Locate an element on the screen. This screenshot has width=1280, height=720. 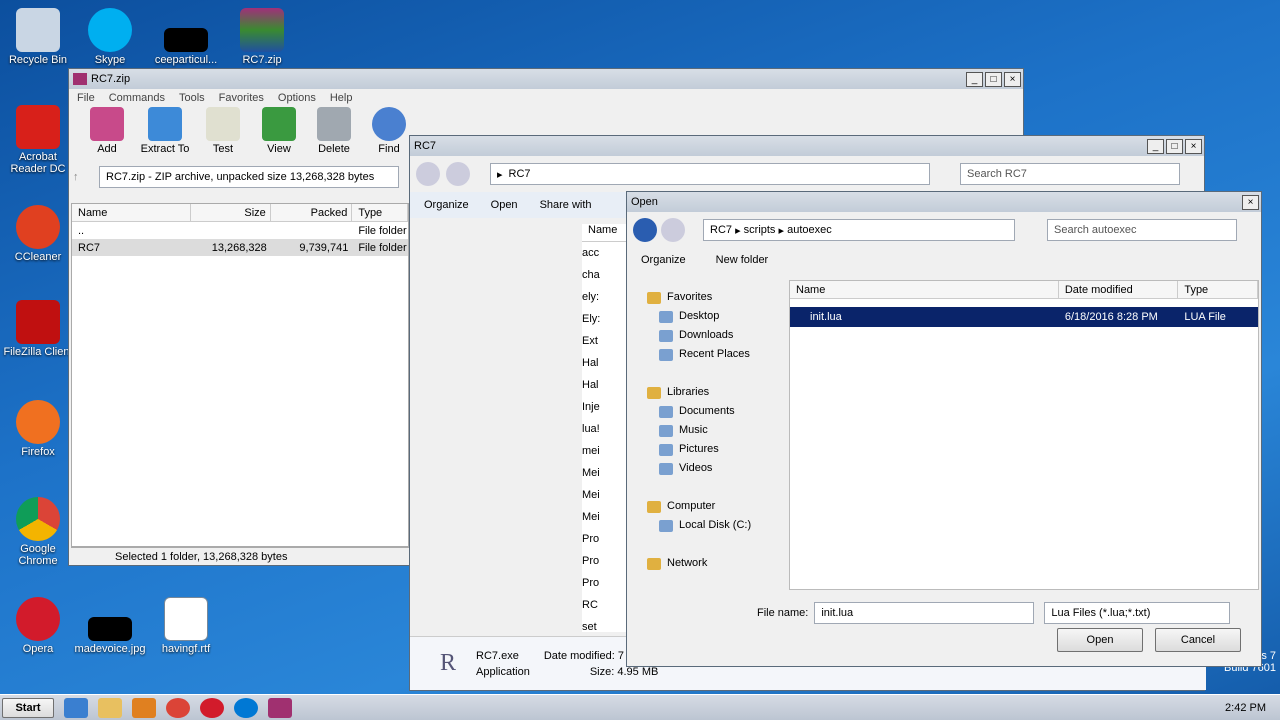
up-arrow-icon: ↑ is located at coordinates (86, 177).